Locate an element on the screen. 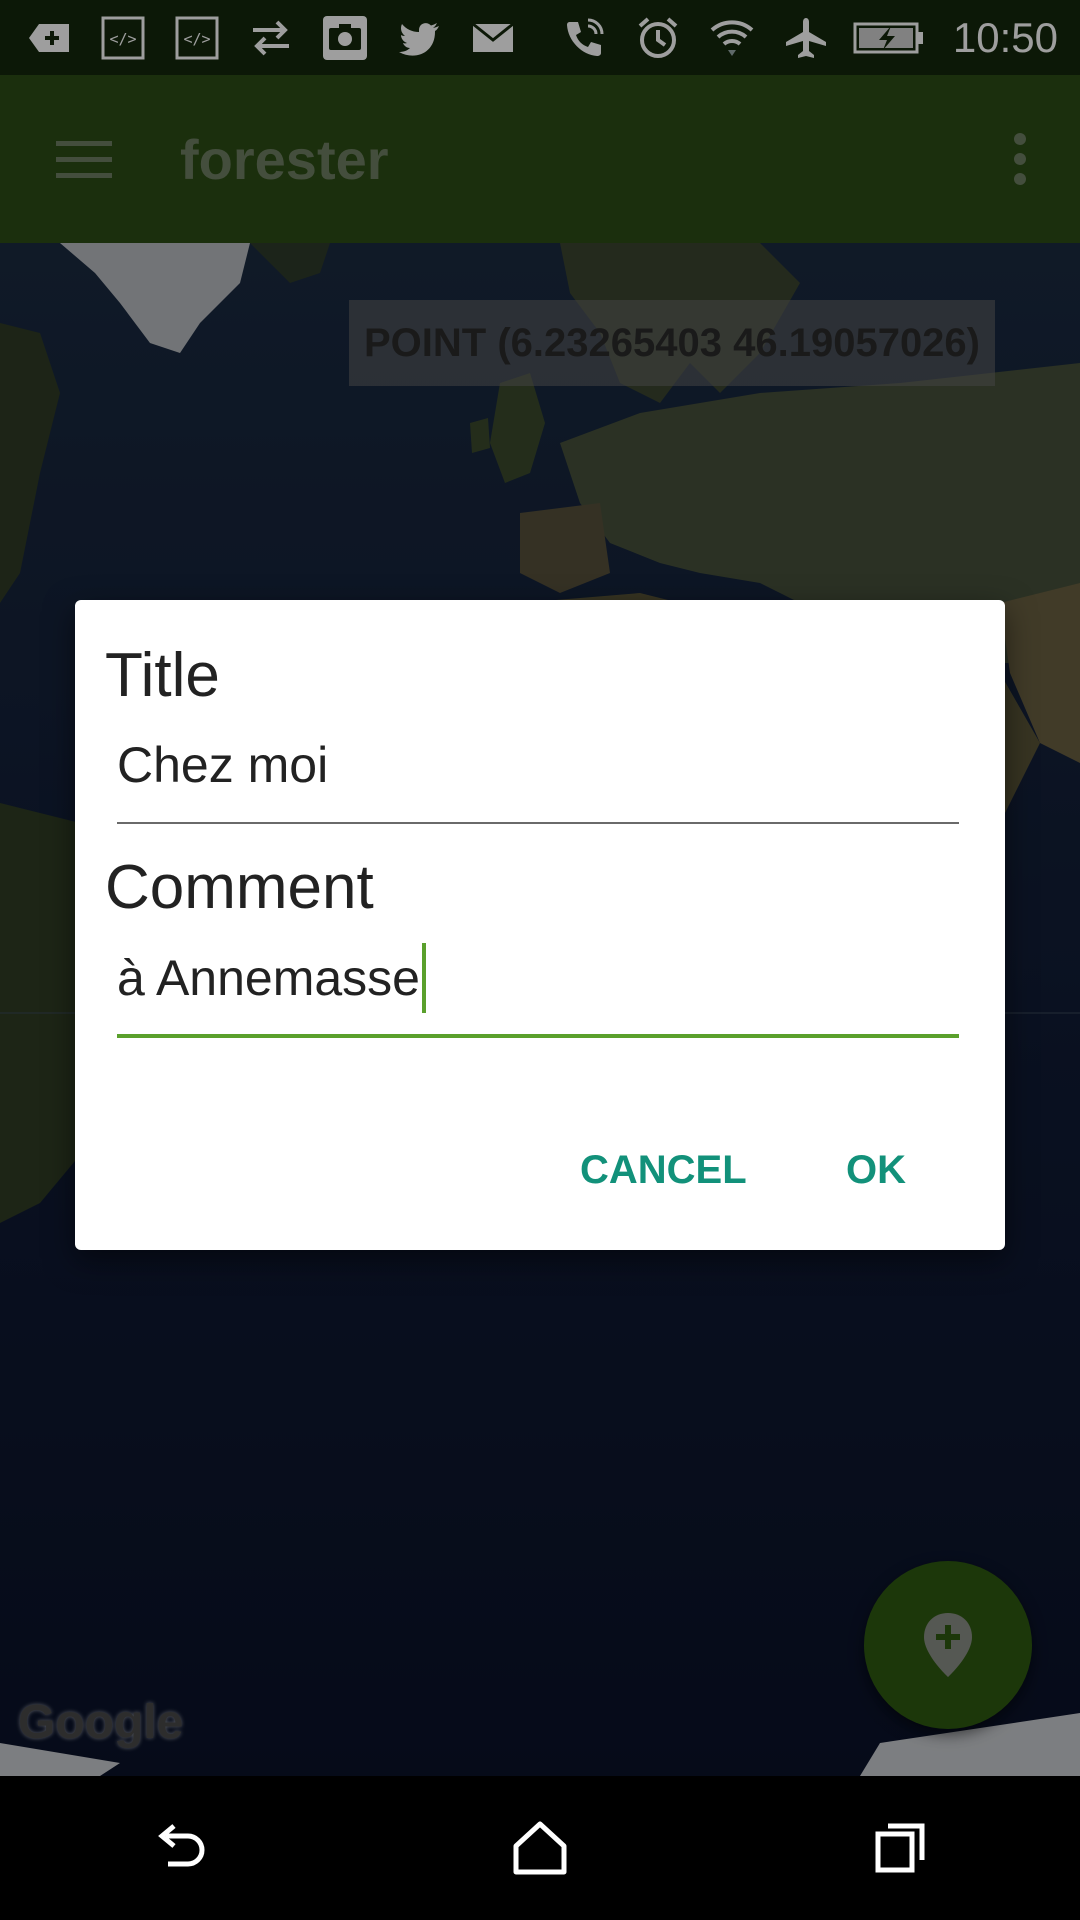 Image resolution: width=1080 pixels, height=1920 pixels. home-button is located at coordinates (540, 1848).